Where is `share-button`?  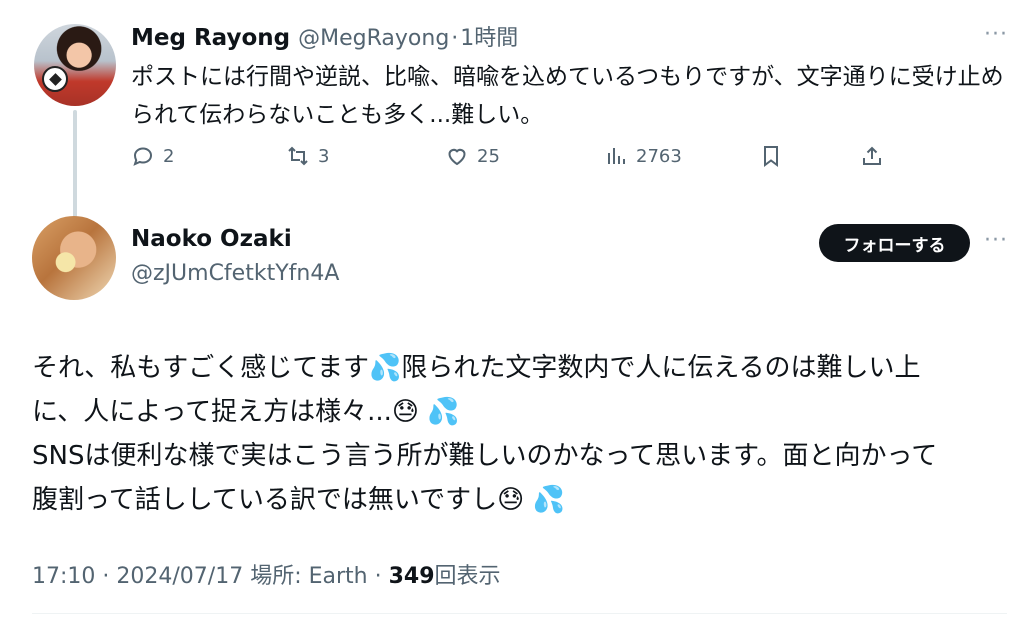 share-button is located at coordinates (872, 156).